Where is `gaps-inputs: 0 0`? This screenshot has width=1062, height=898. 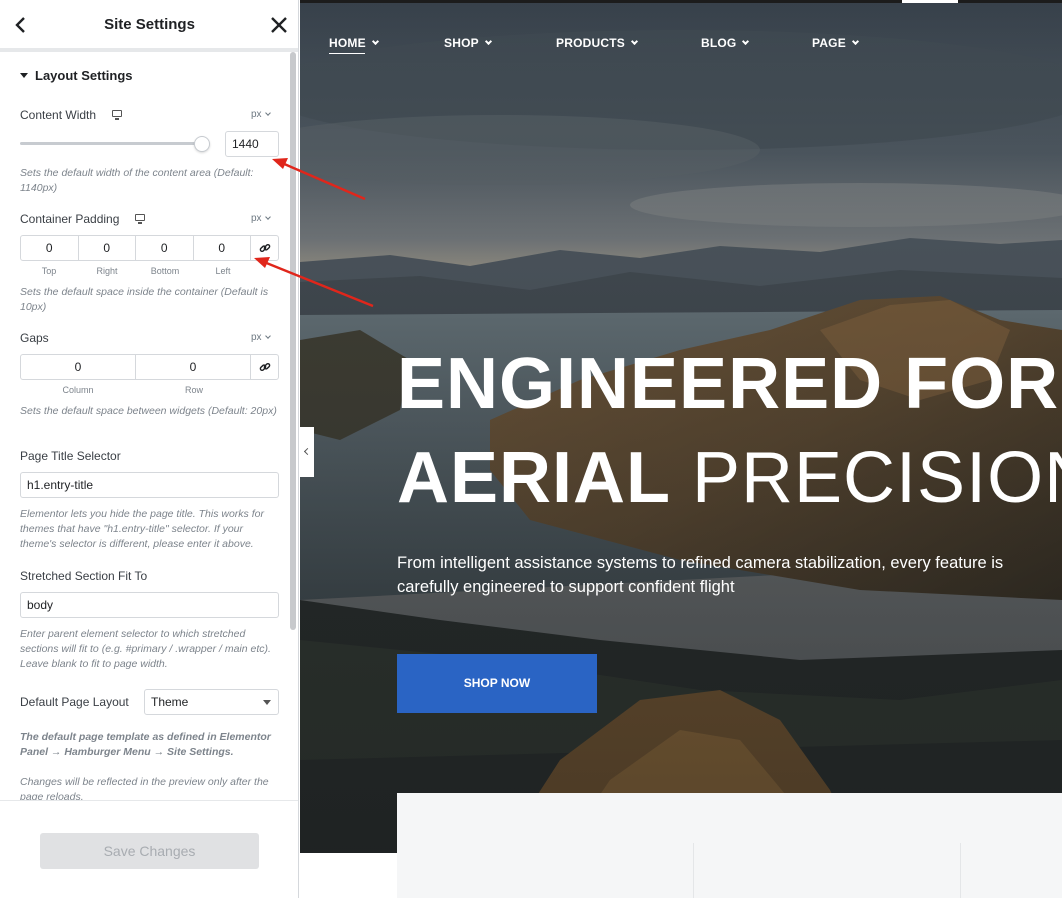 gaps-inputs: 0 0 is located at coordinates (149, 367).